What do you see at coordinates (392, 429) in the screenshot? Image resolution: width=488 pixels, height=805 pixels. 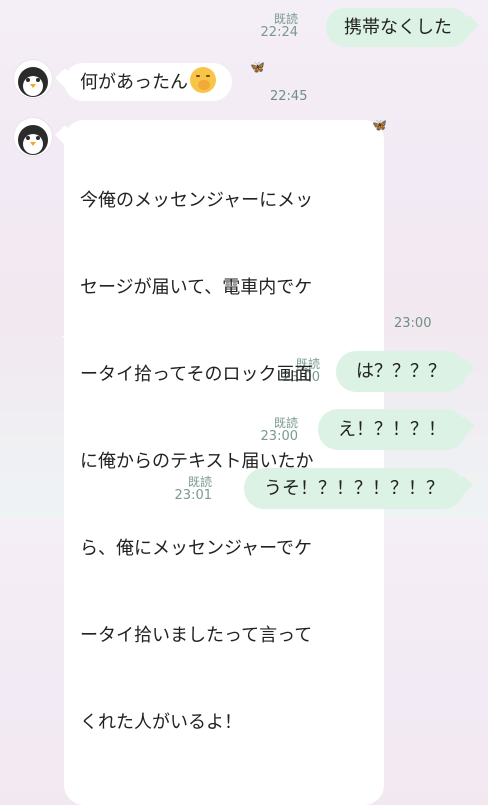 I see `message-text: え！？！？！` at bounding box center [392, 429].